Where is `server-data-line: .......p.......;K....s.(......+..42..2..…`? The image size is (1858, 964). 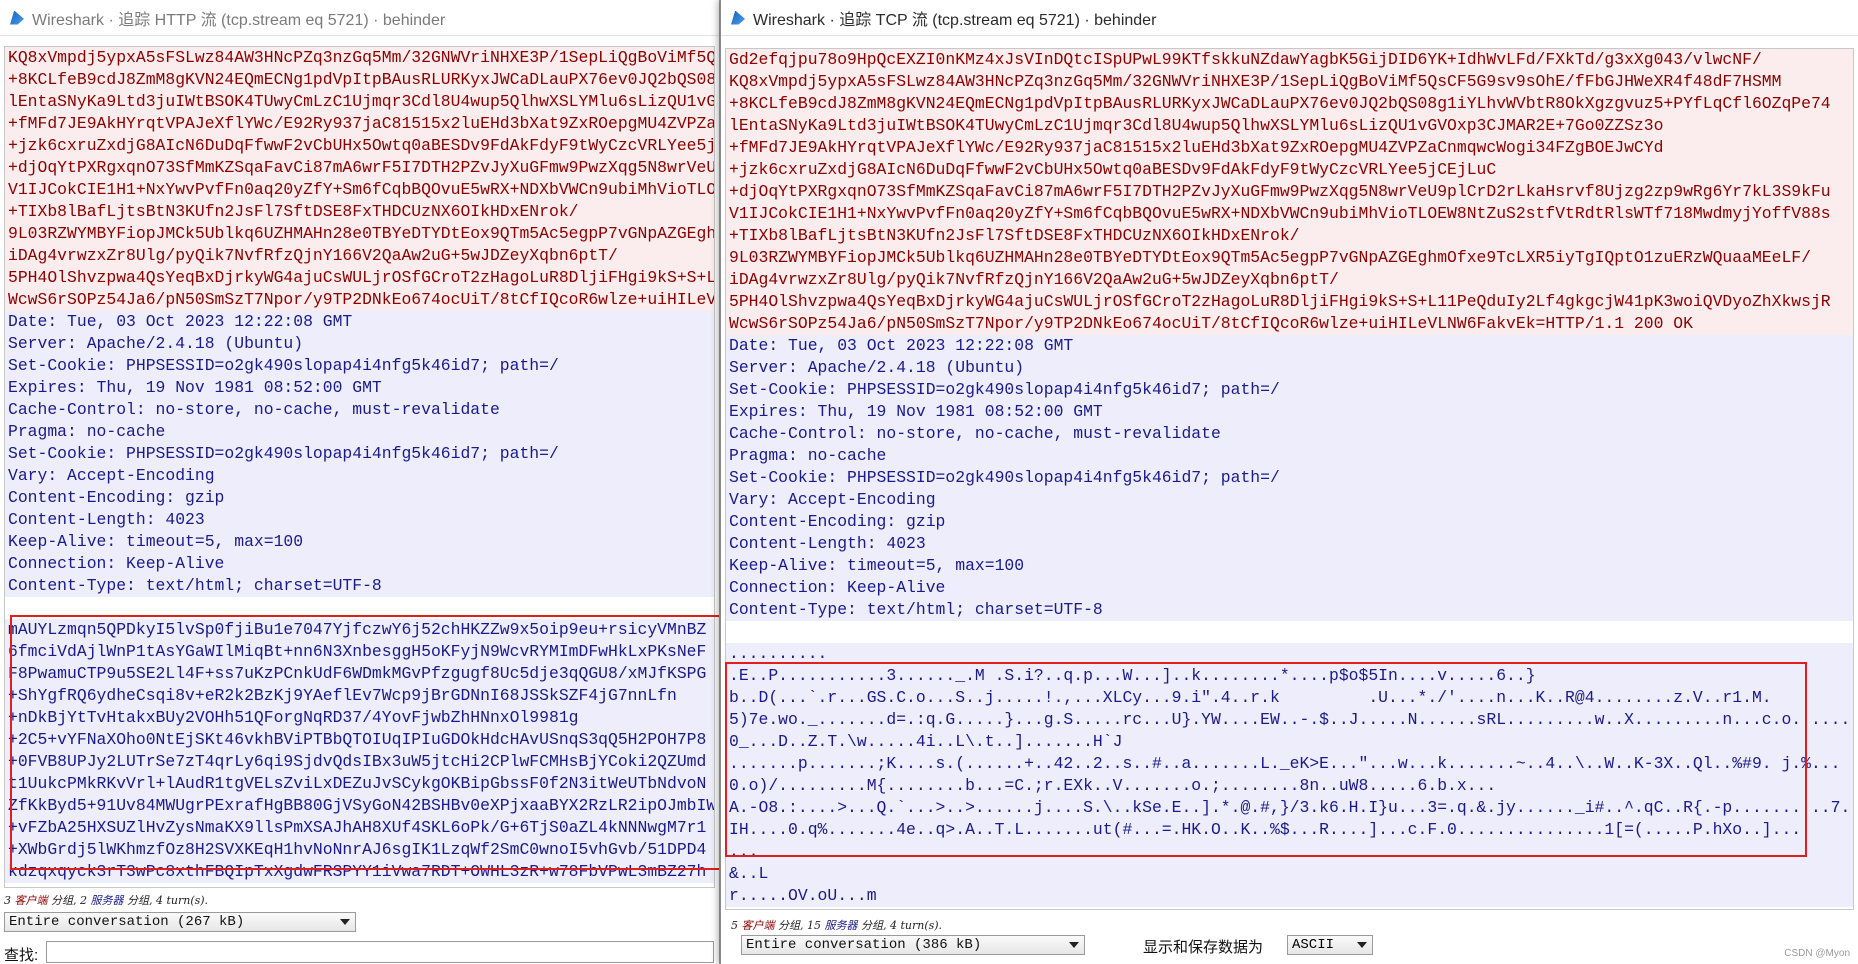
server-data-line: .......p.......;K....s.(......+..42..2..… is located at coordinates (1289, 764).